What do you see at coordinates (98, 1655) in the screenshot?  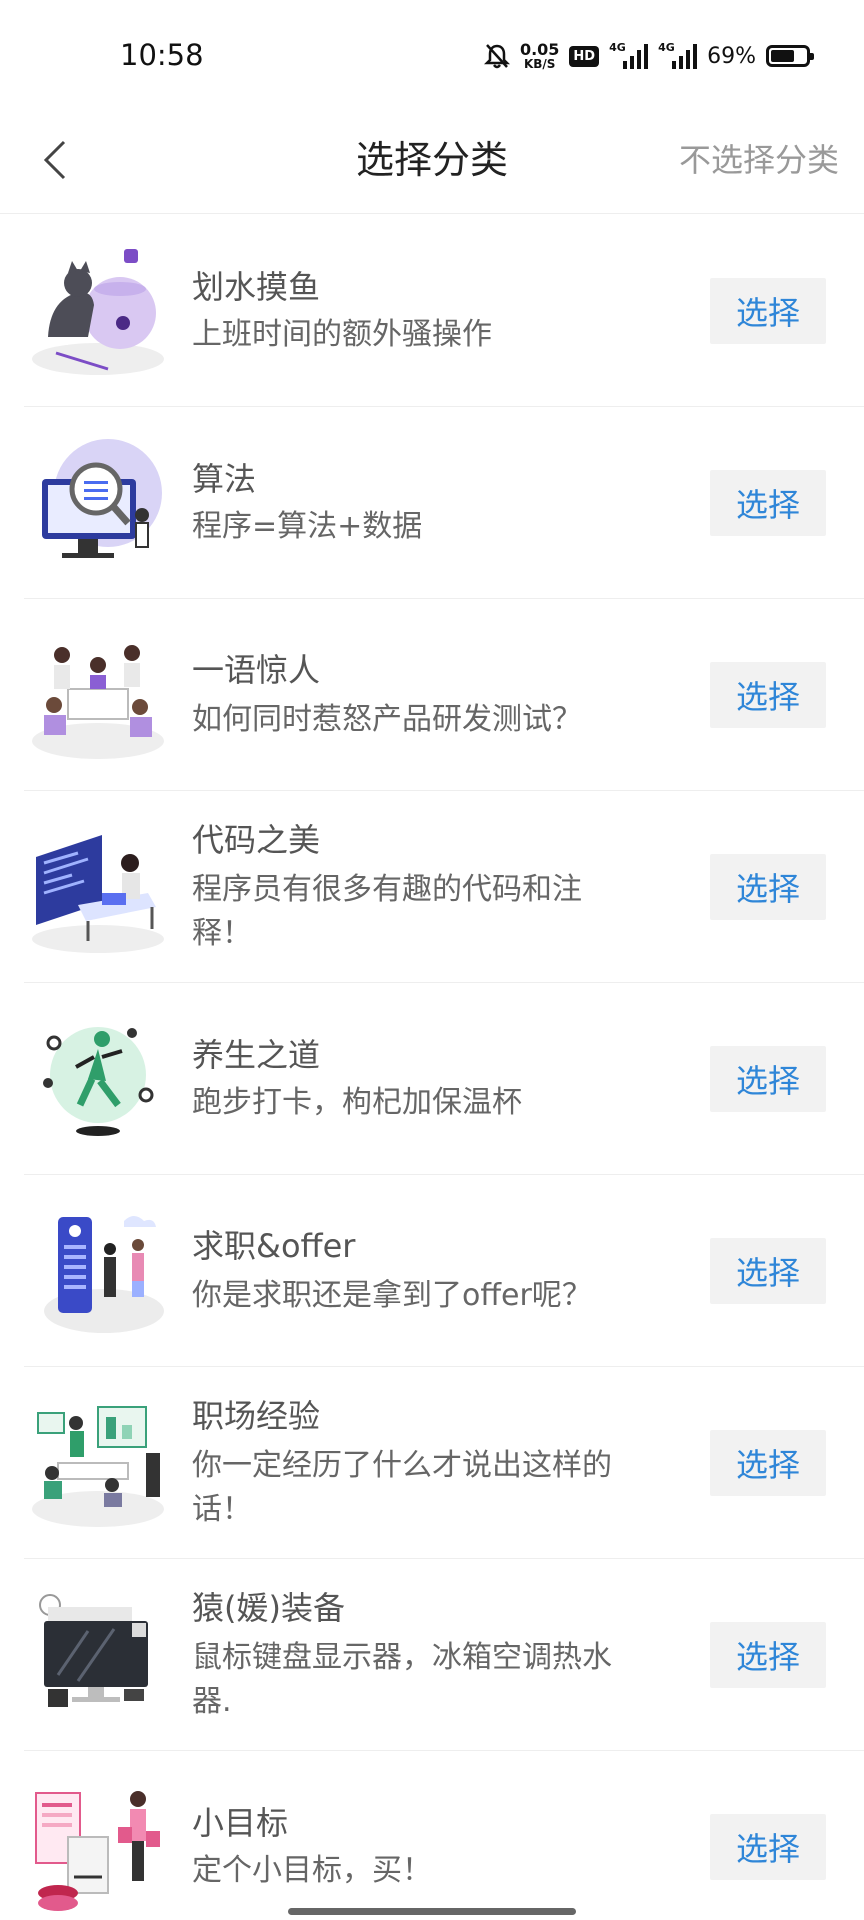 I see `cat-equipment-illustration` at bounding box center [98, 1655].